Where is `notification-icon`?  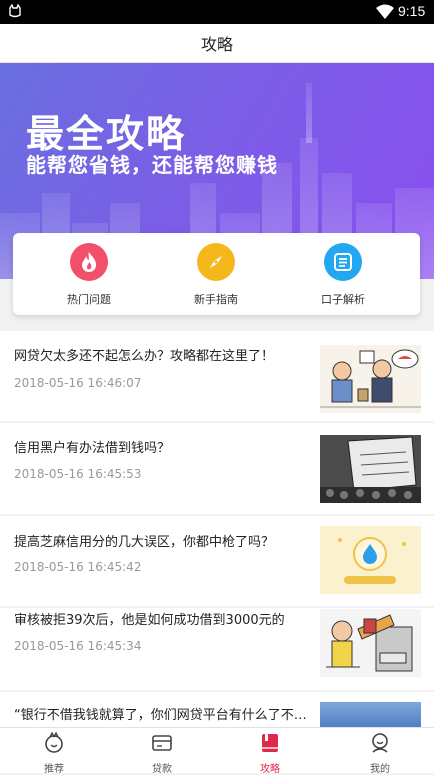
notification-icon is located at coordinates (15, 11).